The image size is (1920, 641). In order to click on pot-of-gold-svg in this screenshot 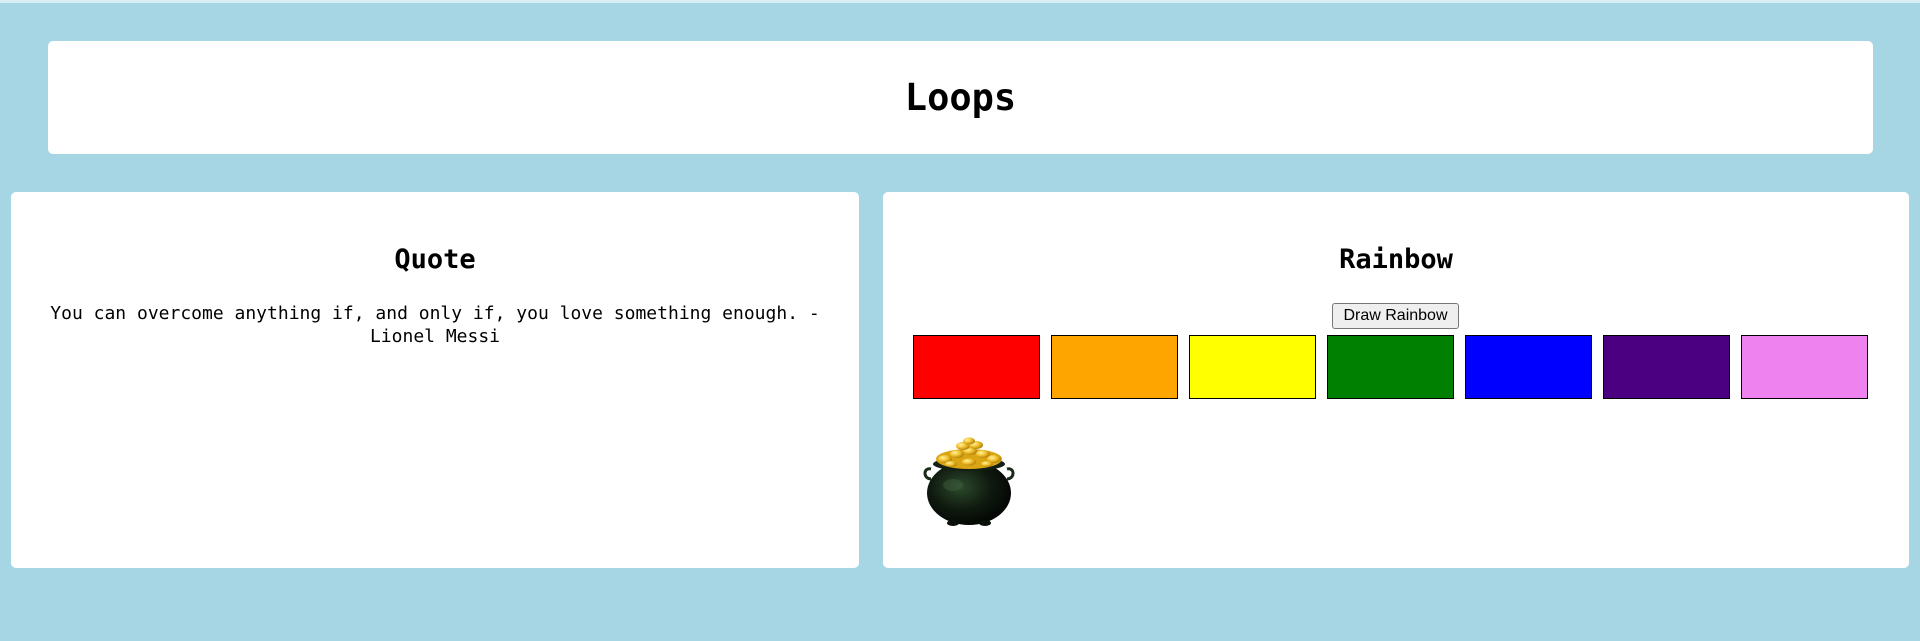, I will do `click(969, 481)`.